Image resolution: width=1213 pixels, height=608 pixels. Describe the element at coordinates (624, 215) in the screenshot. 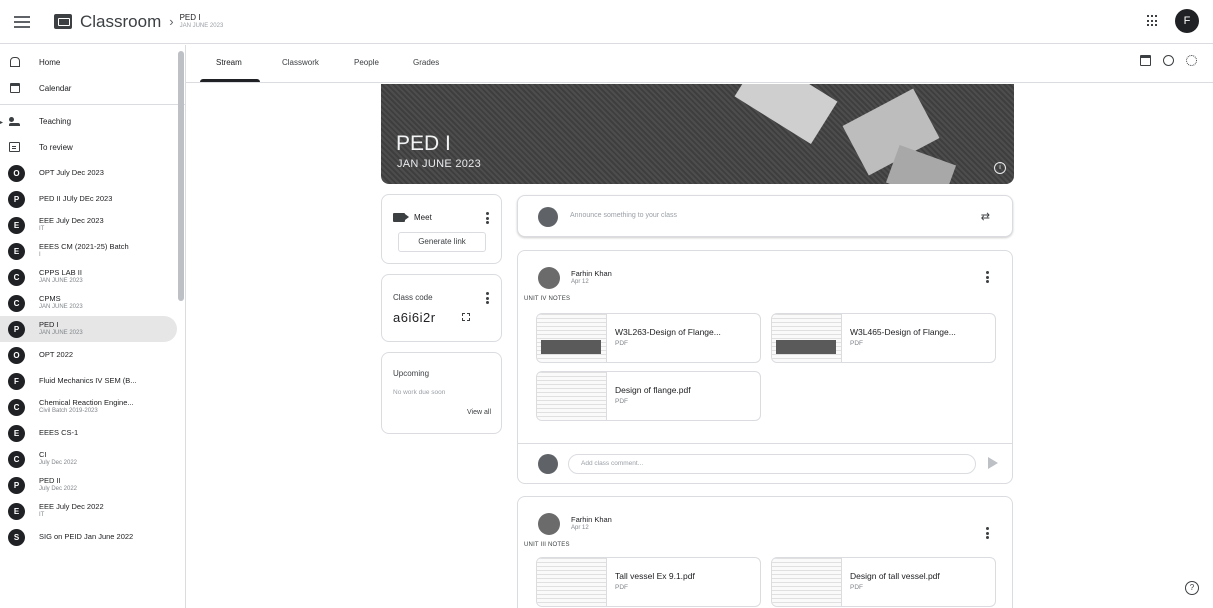

I see `announce-placeholder: Announce something to your class` at that location.